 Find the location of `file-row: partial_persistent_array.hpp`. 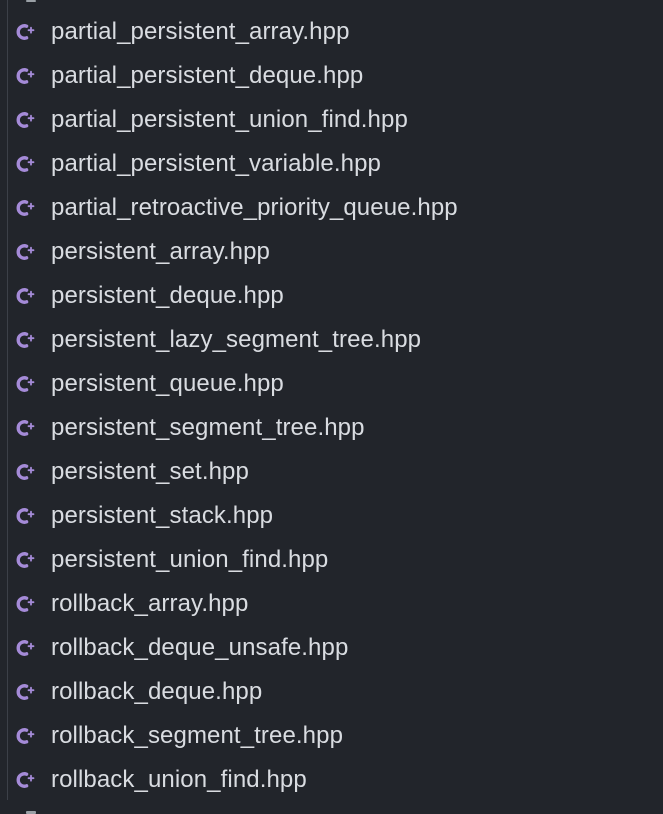

file-row: partial_persistent_array.hpp is located at coordinates (331, 32).